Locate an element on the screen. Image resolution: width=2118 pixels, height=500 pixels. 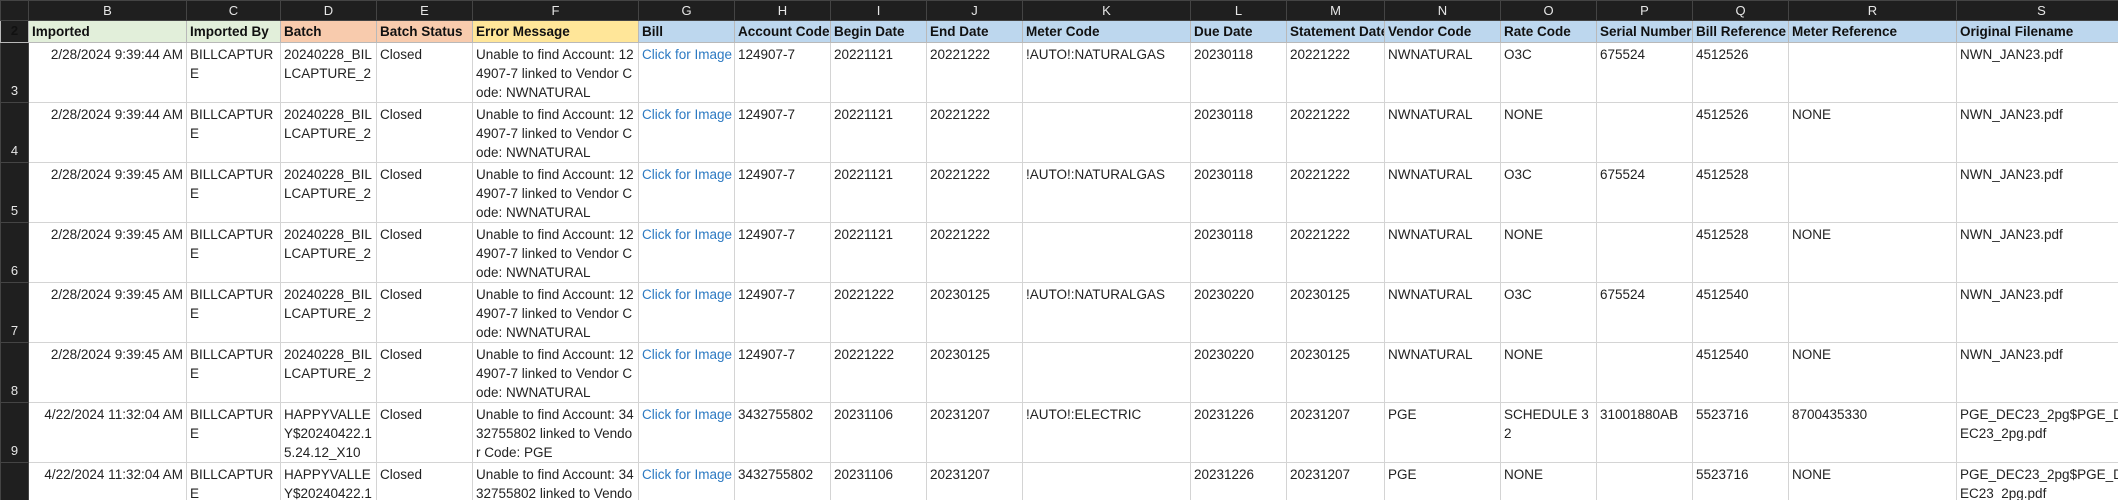
header-cell: Meter Reference is located at coordinates (1872, 31).